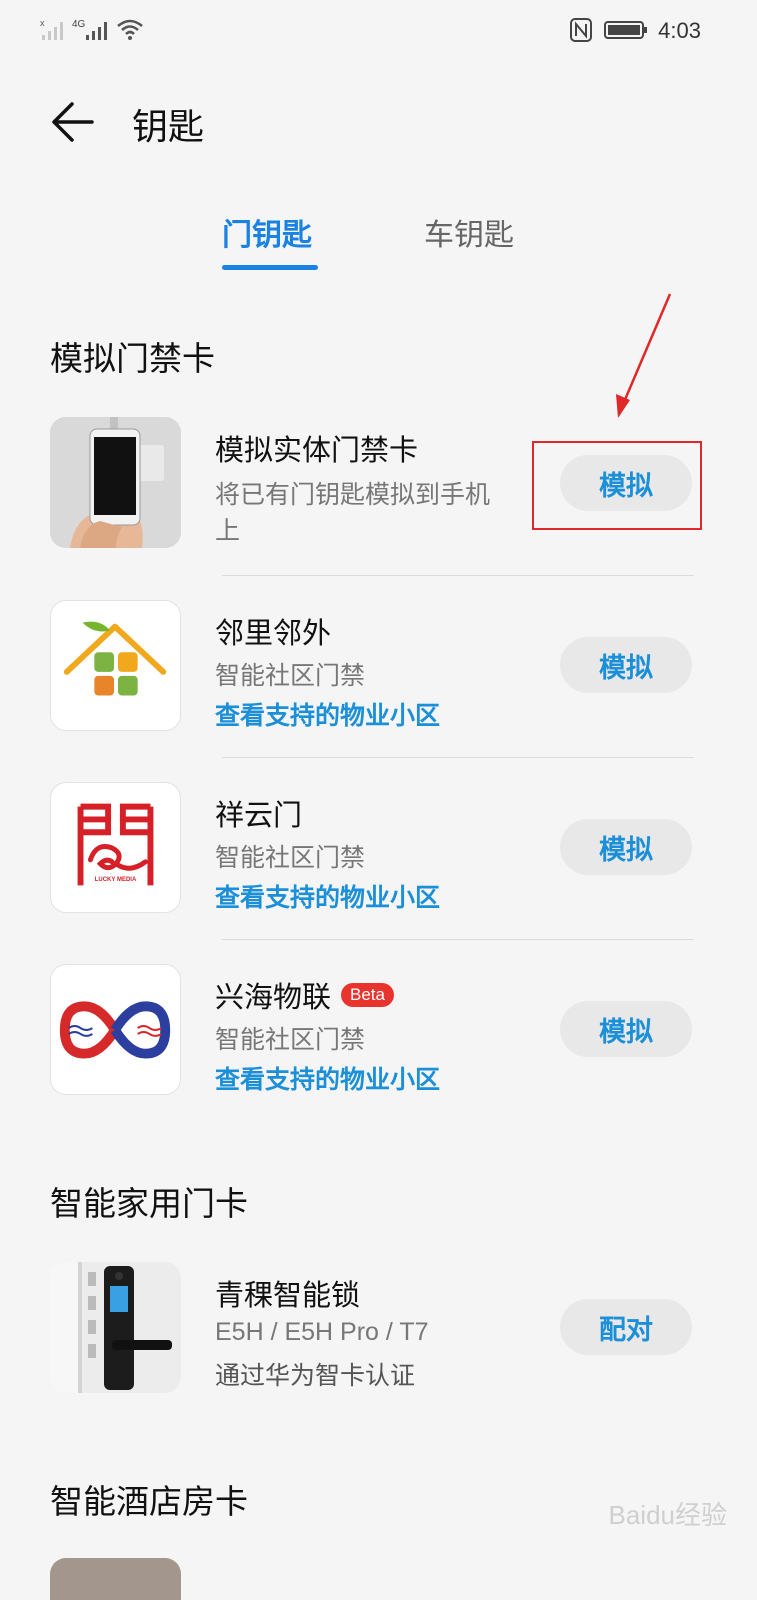  What do you see at coordinates (267, 232) in the screenshot?
I see `tab-door-keys: 门钥匙` at bounding box center [267, 232].